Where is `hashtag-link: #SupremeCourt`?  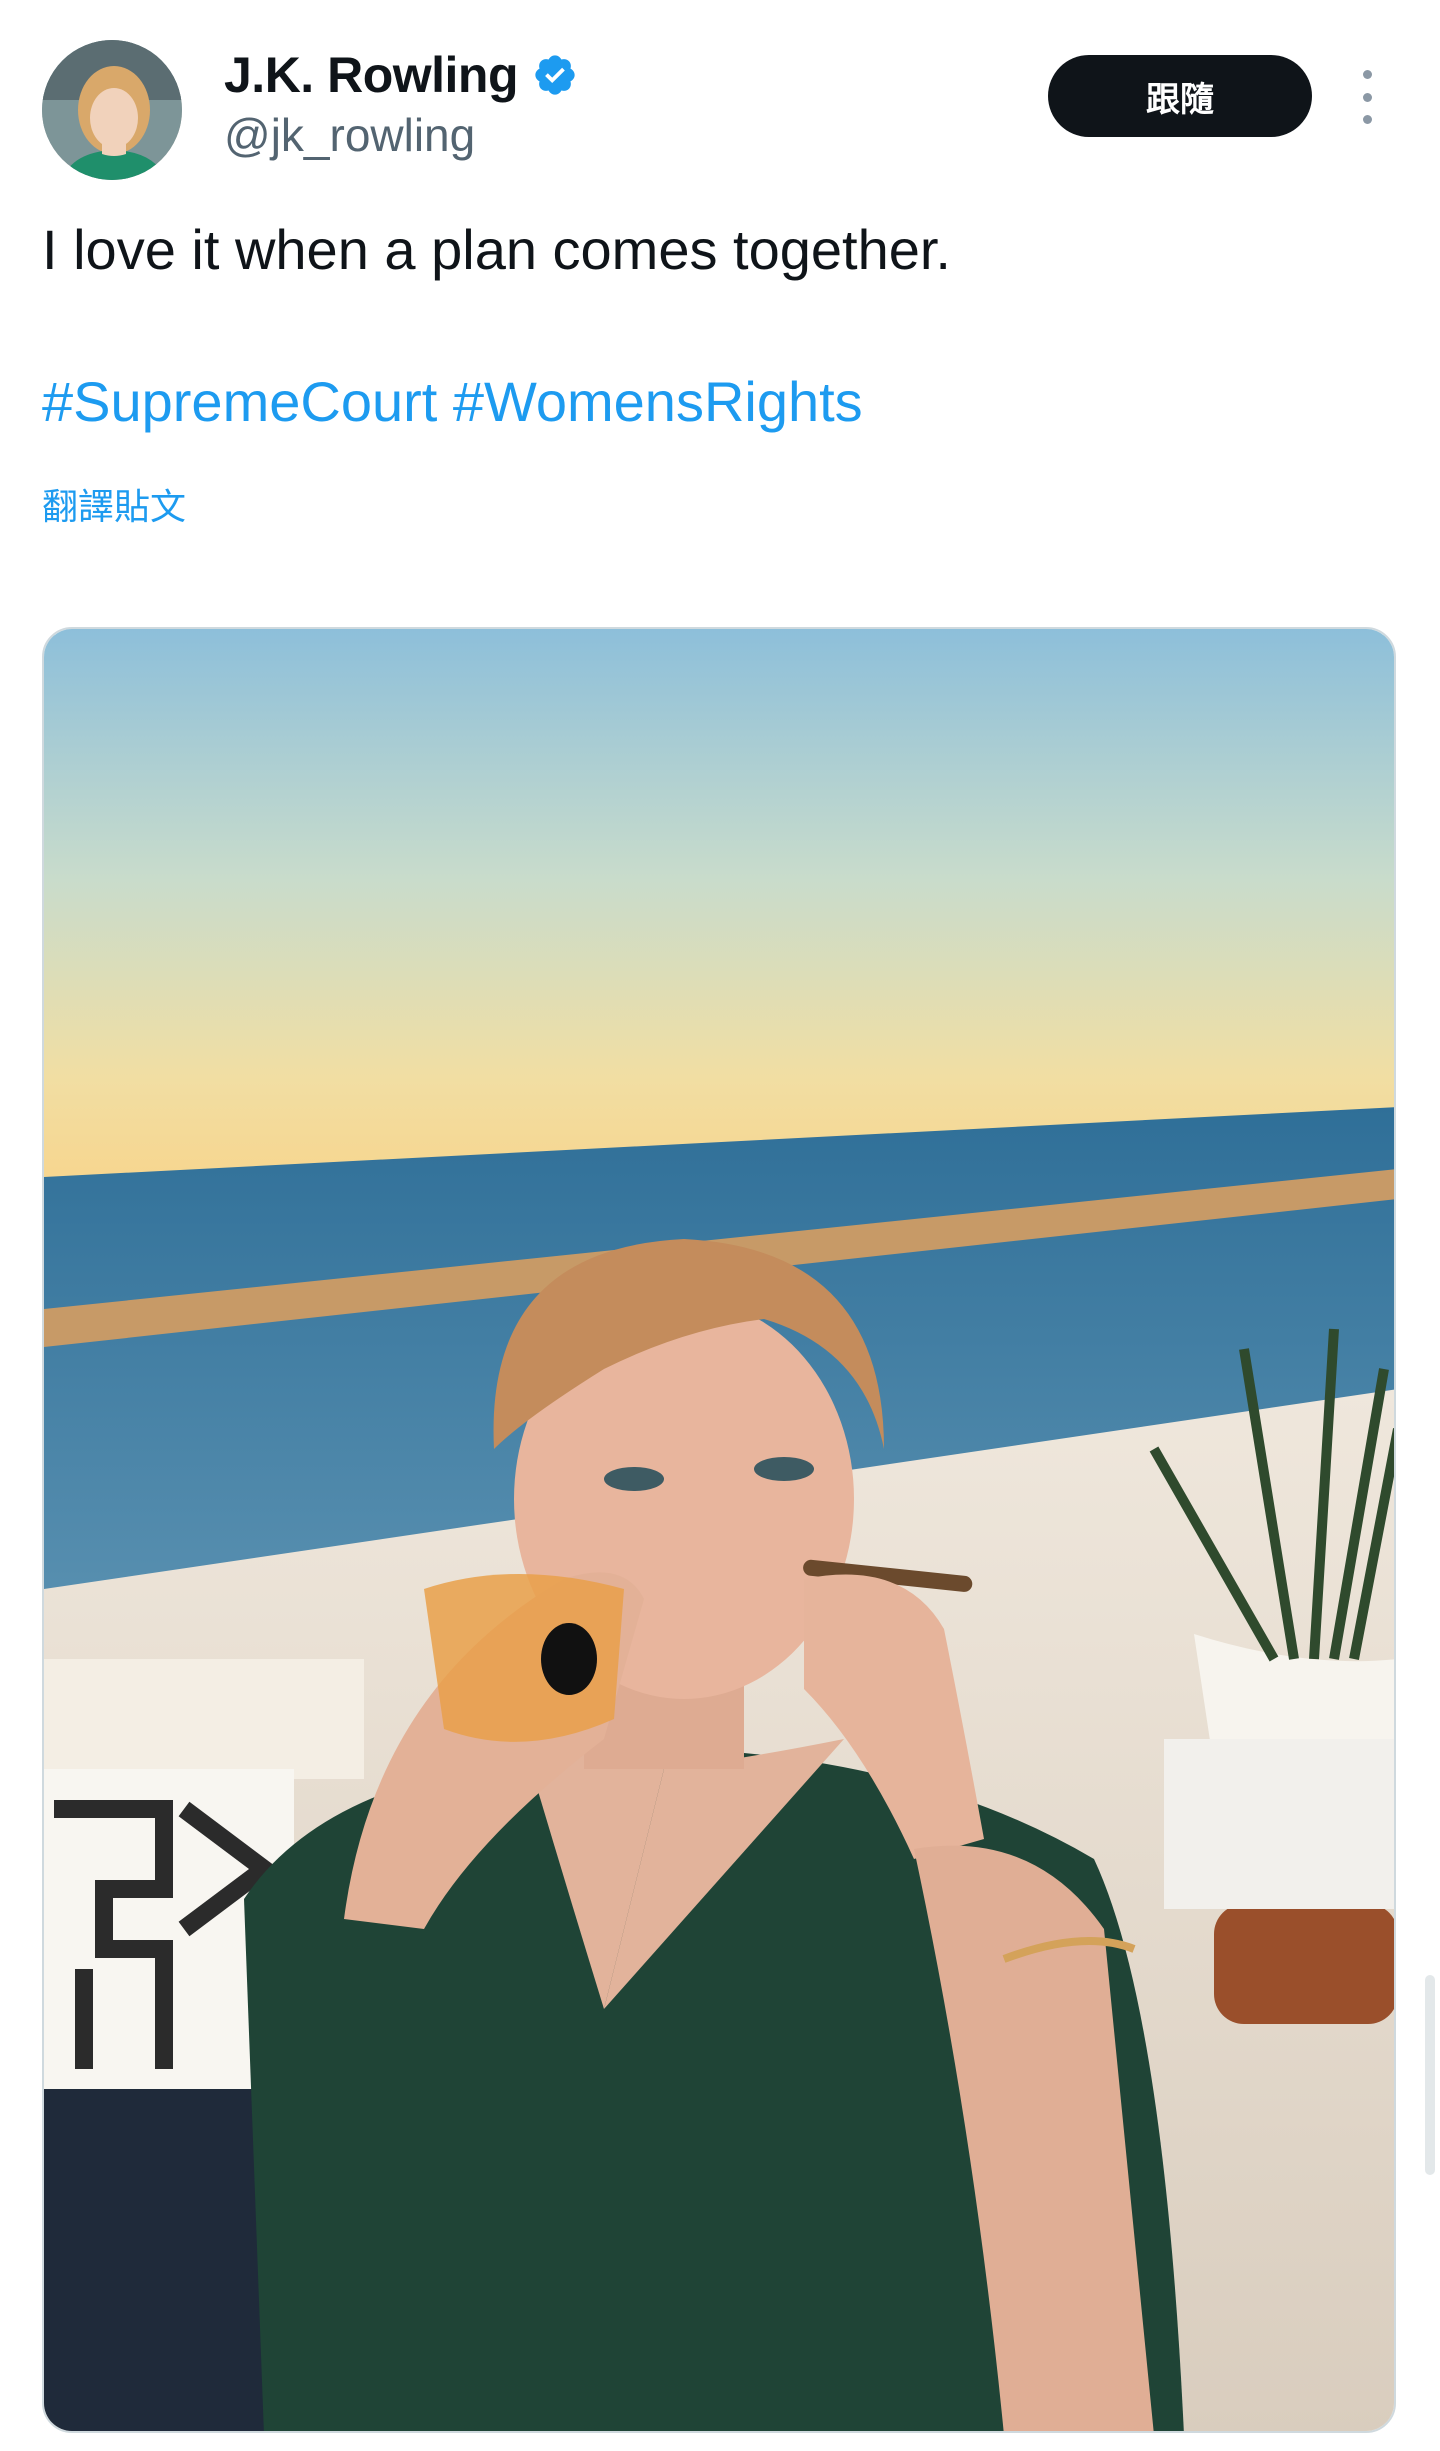 hashtag-link: #SupremeCourt is located at coordinates (239, 401).